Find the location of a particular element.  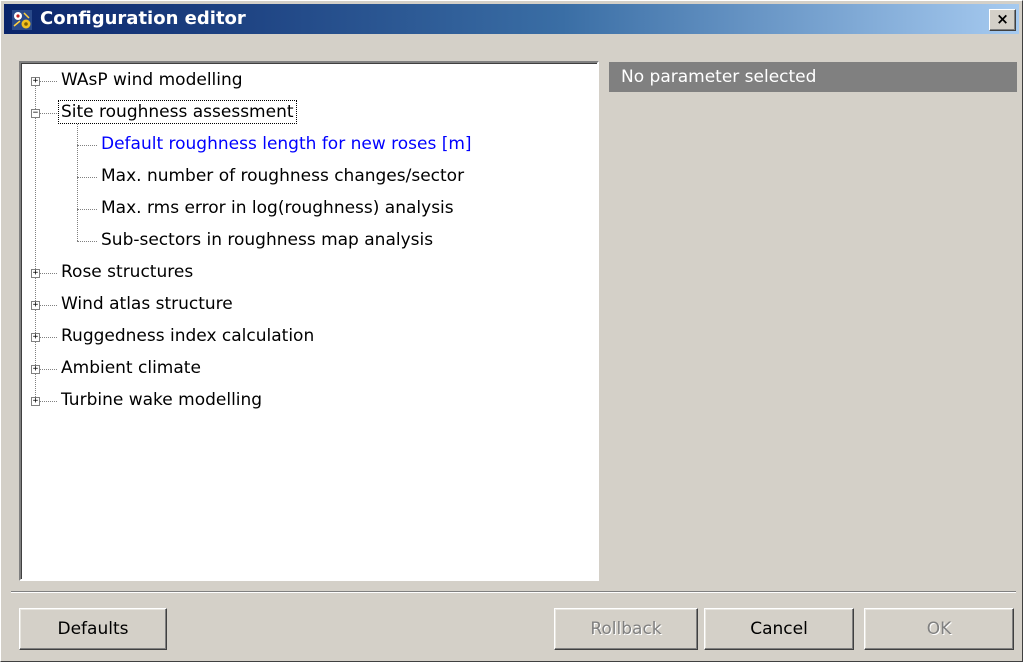

tree-leaf: Max. number of roughness changes/sector is located at coordinates (309, 177).